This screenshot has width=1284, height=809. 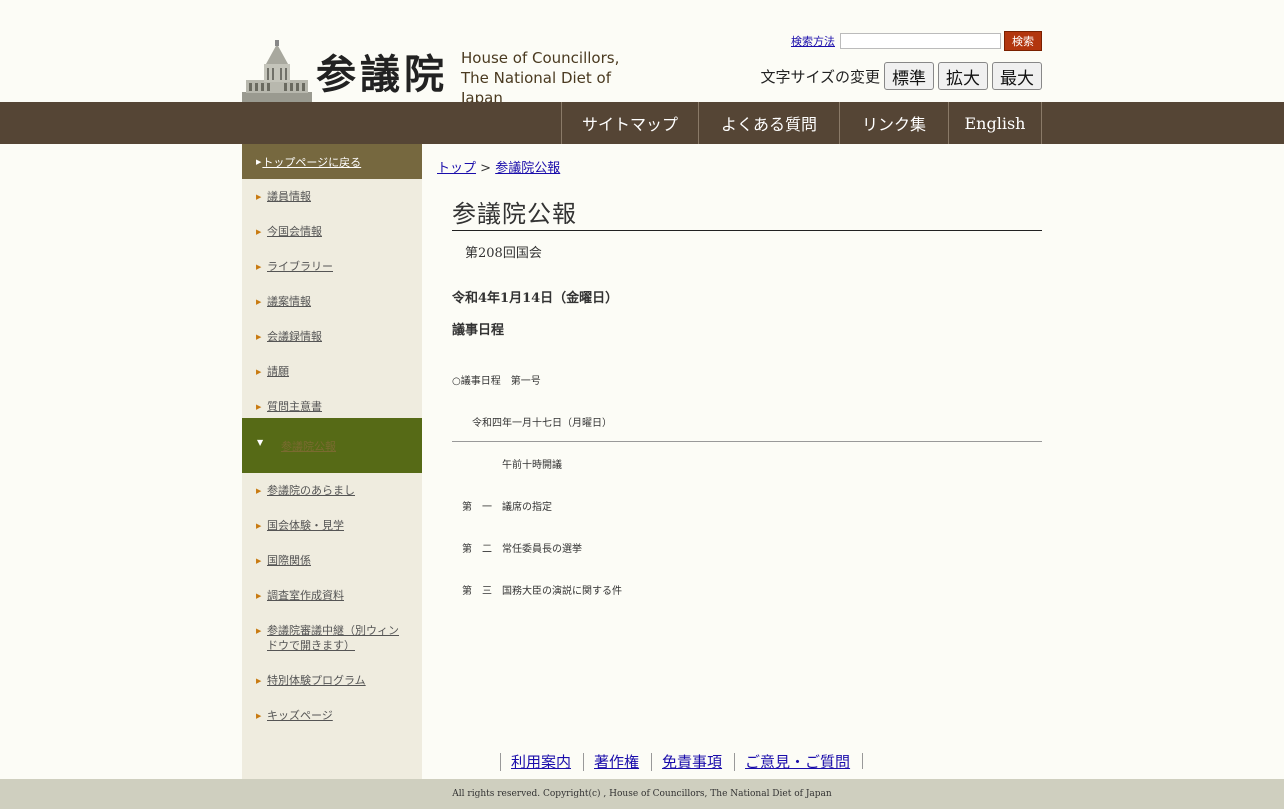 What do you see at coordinates (283, 560) in the screenshot?
I see `sidebar-item-international: ▶ 国際関係` at bounding box center [283, 560].